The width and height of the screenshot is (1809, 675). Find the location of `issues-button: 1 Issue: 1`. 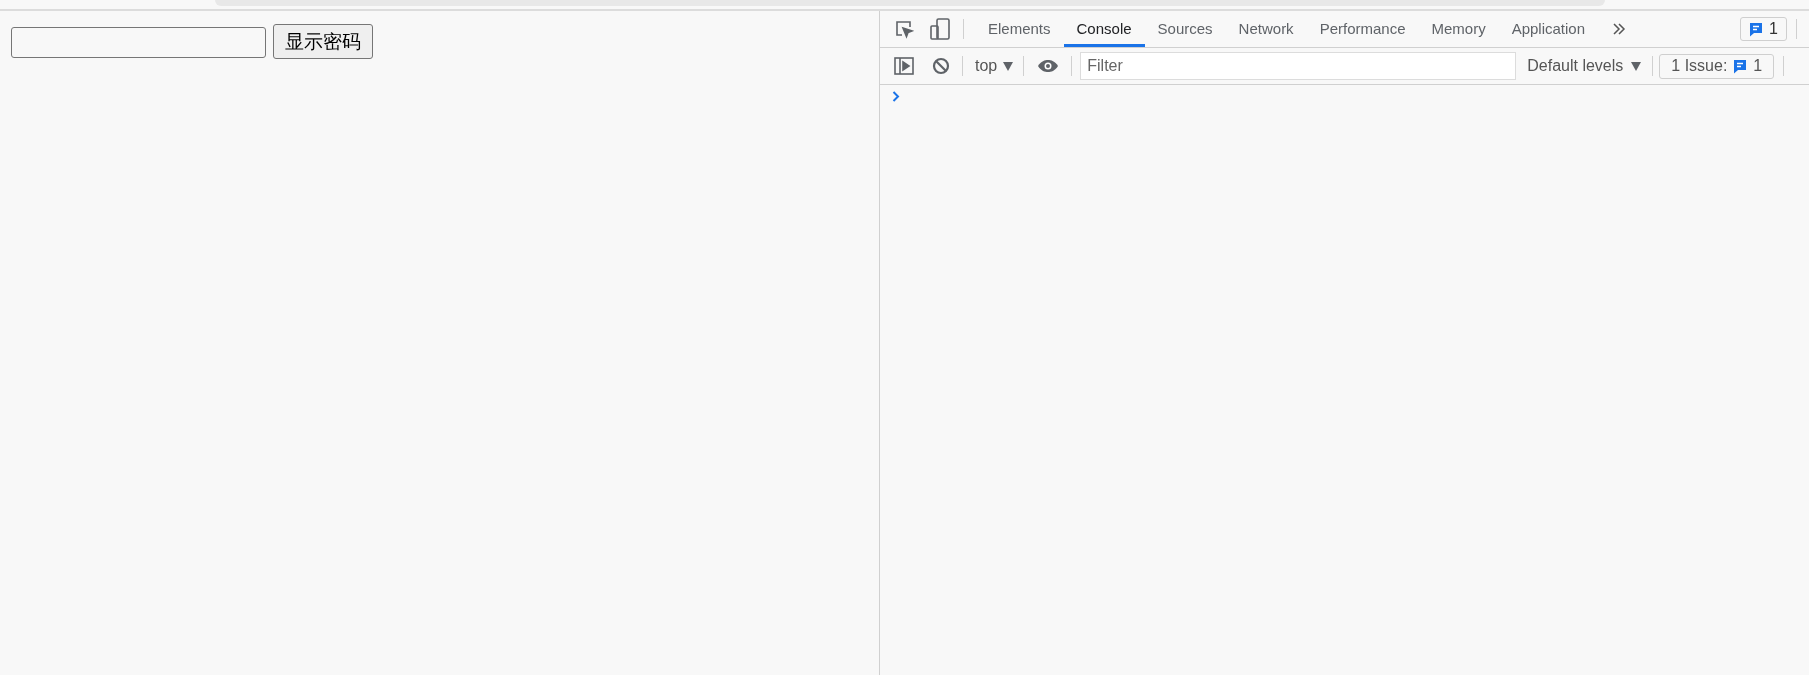

issues-button: 1 Issue: 1 is located at coordinates (1717, 66).